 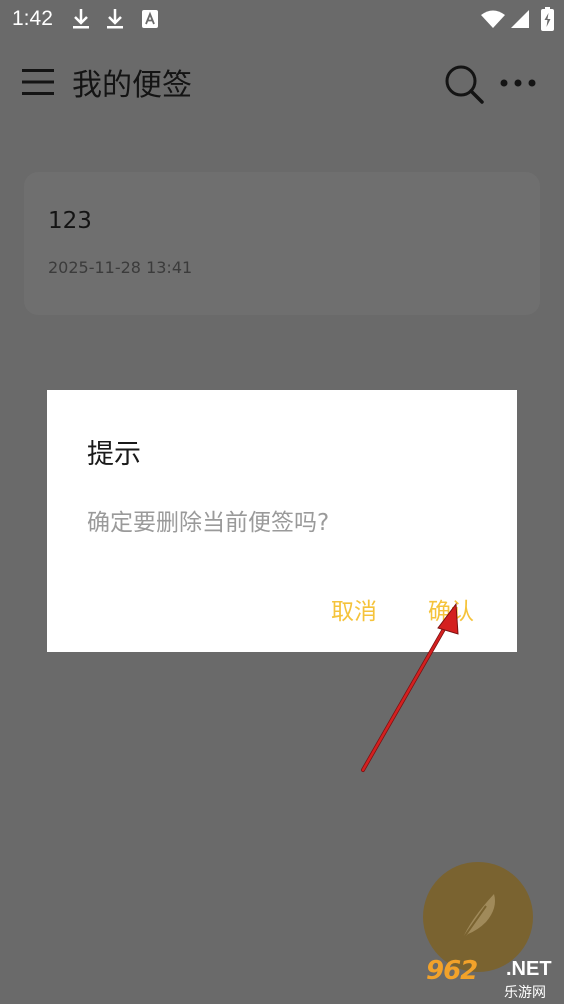 I want to click on note-title: 123, so click(x=70, y=221).